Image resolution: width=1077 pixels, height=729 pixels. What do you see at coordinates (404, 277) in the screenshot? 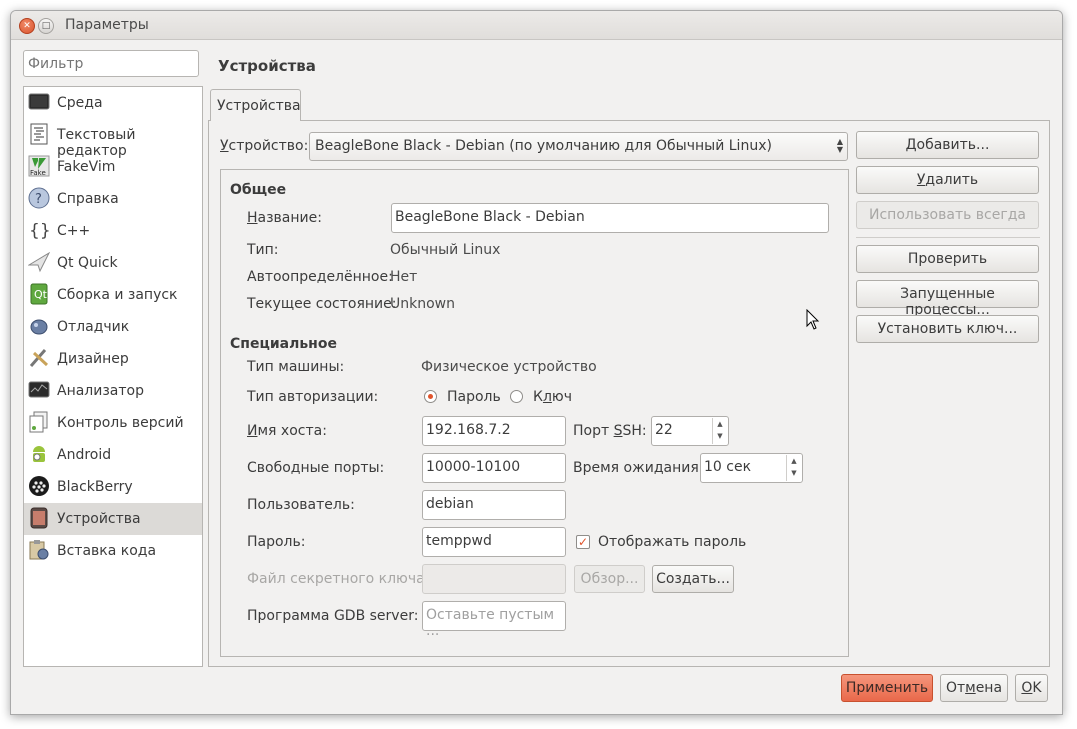
I see `autodetected-value: Нет` at bounding box center [404, 277].